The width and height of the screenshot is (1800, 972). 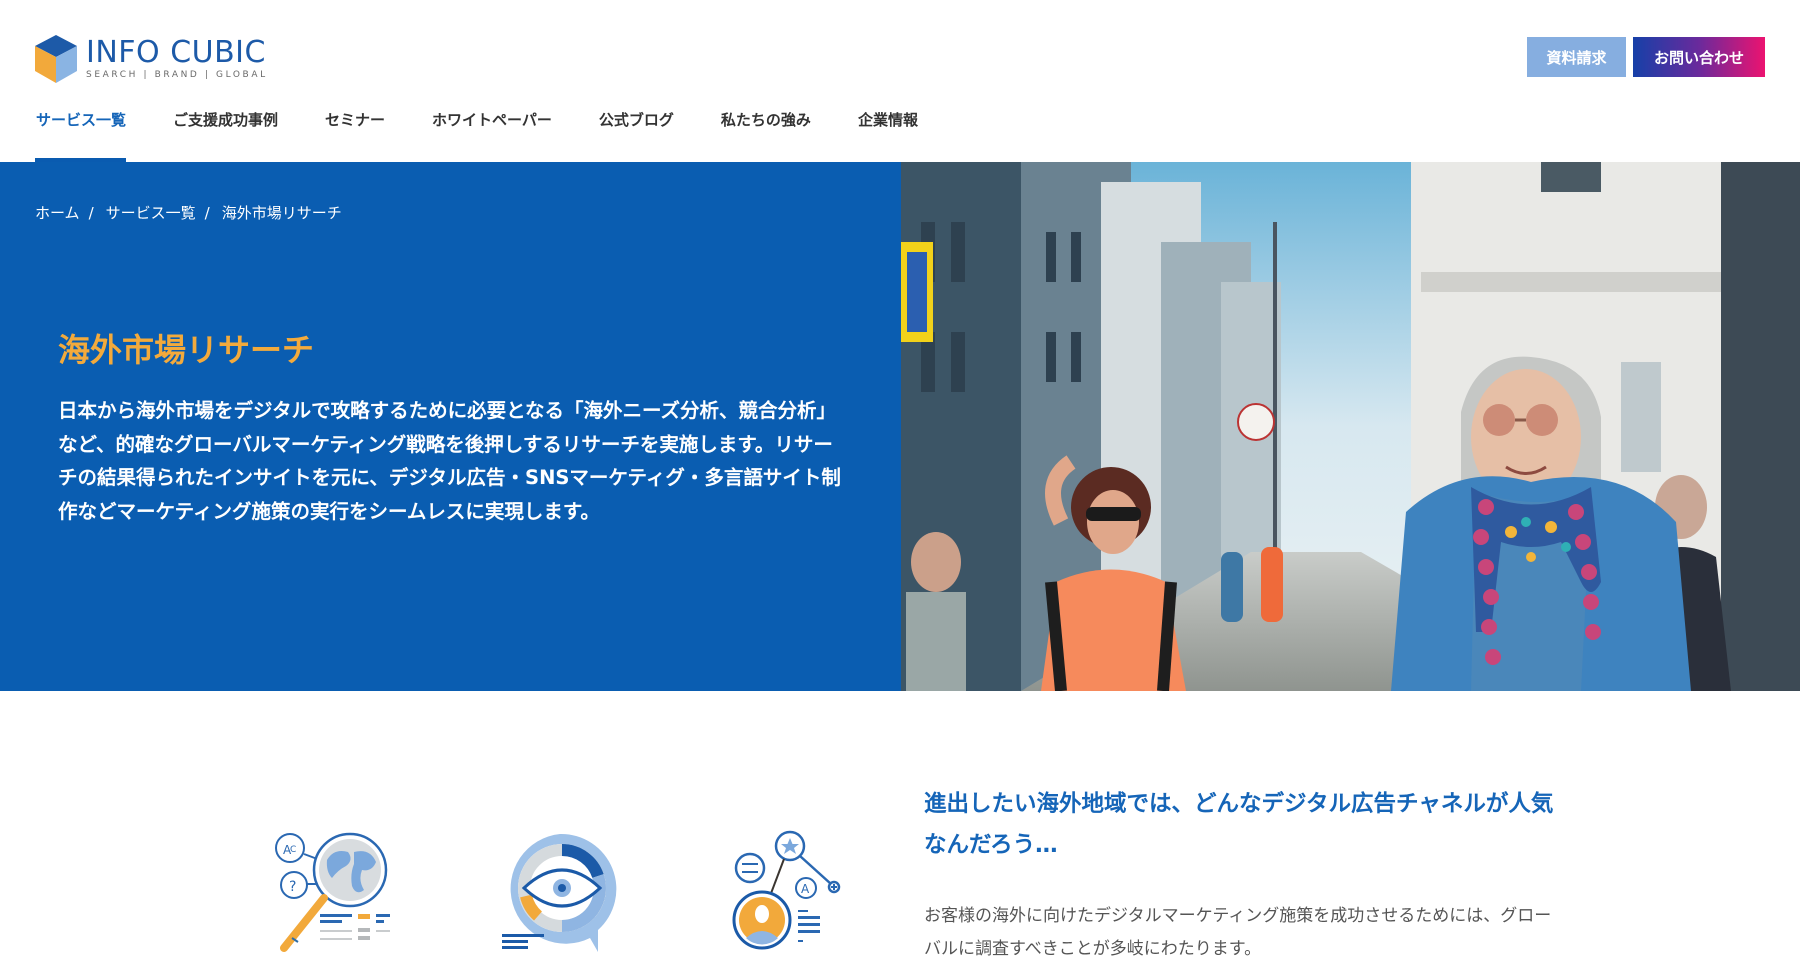 What do you see at coordinates (80, 135) in the screenshot?
I see `nav-item-services: サービス一覧` at bounding box center [80, 135].